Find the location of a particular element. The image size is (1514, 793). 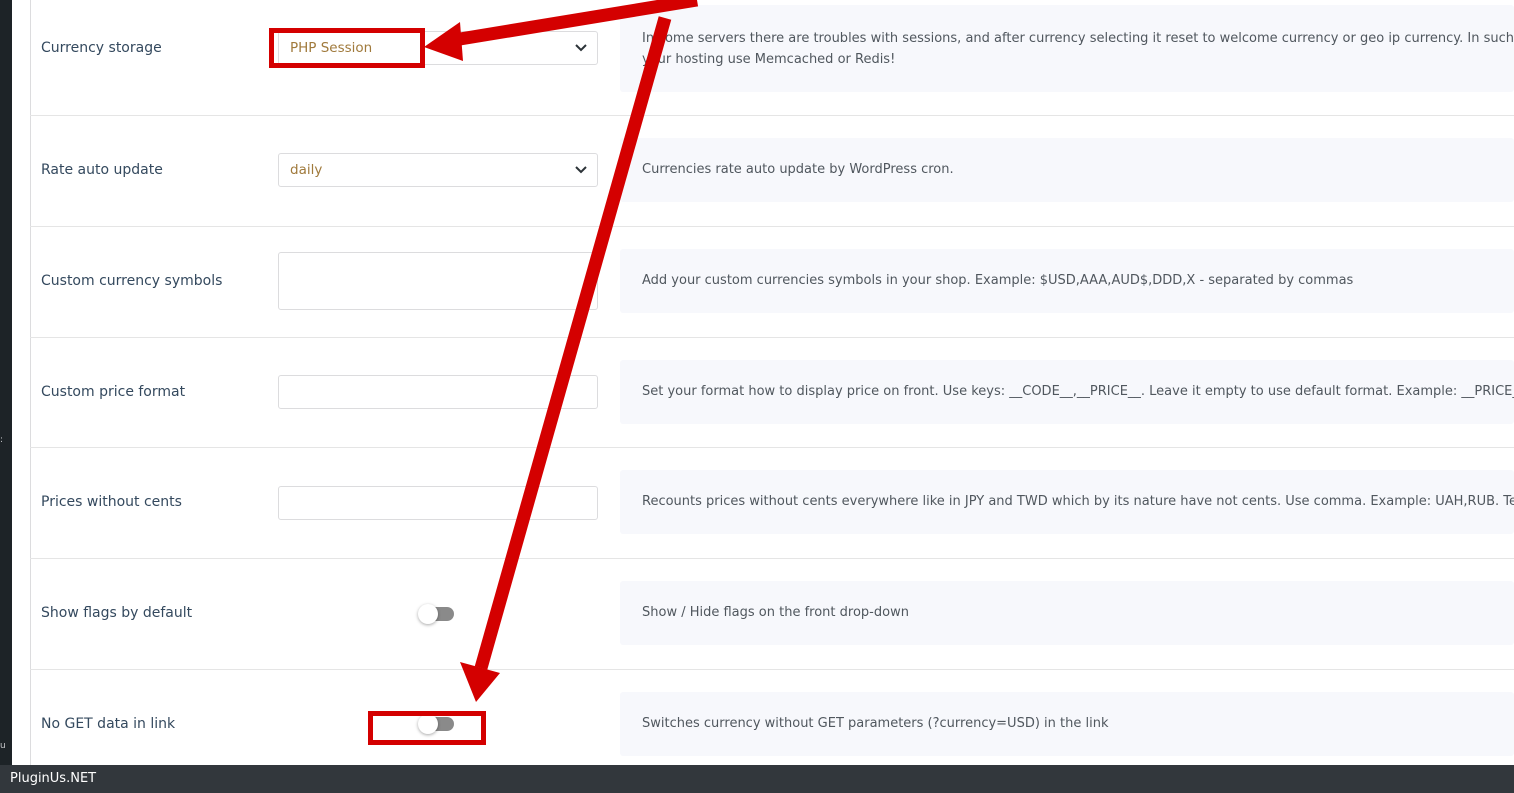

setting-label: Custom currency symbols is located at coordinates (132, 281).